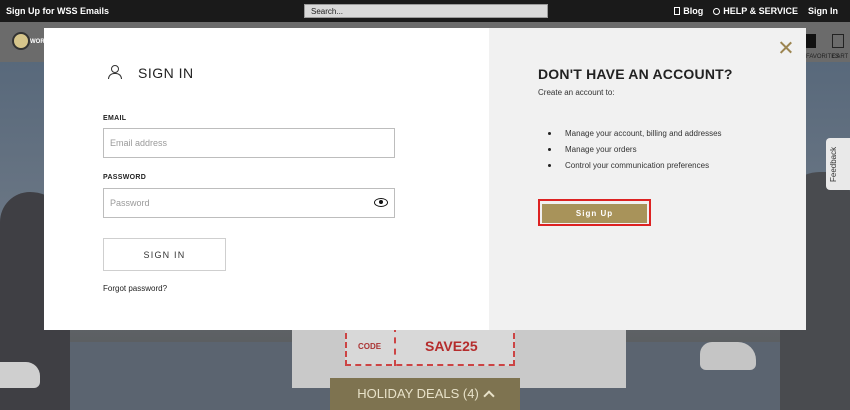  I want to click on forgot-password-link: Forgot password?, so click(135, 288).